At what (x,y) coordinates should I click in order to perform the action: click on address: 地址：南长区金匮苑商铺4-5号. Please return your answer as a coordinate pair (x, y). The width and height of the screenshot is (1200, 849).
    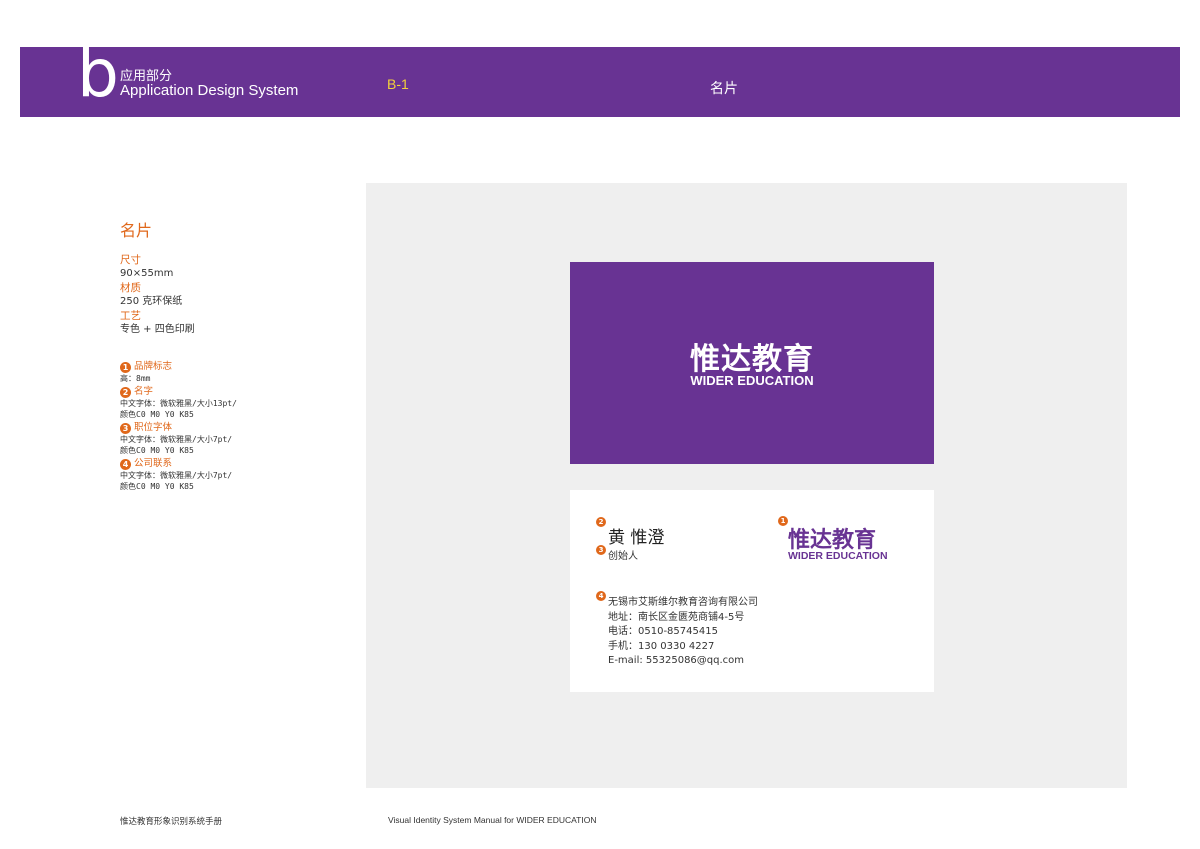
    Looking at the image, I should click on (676, 617).